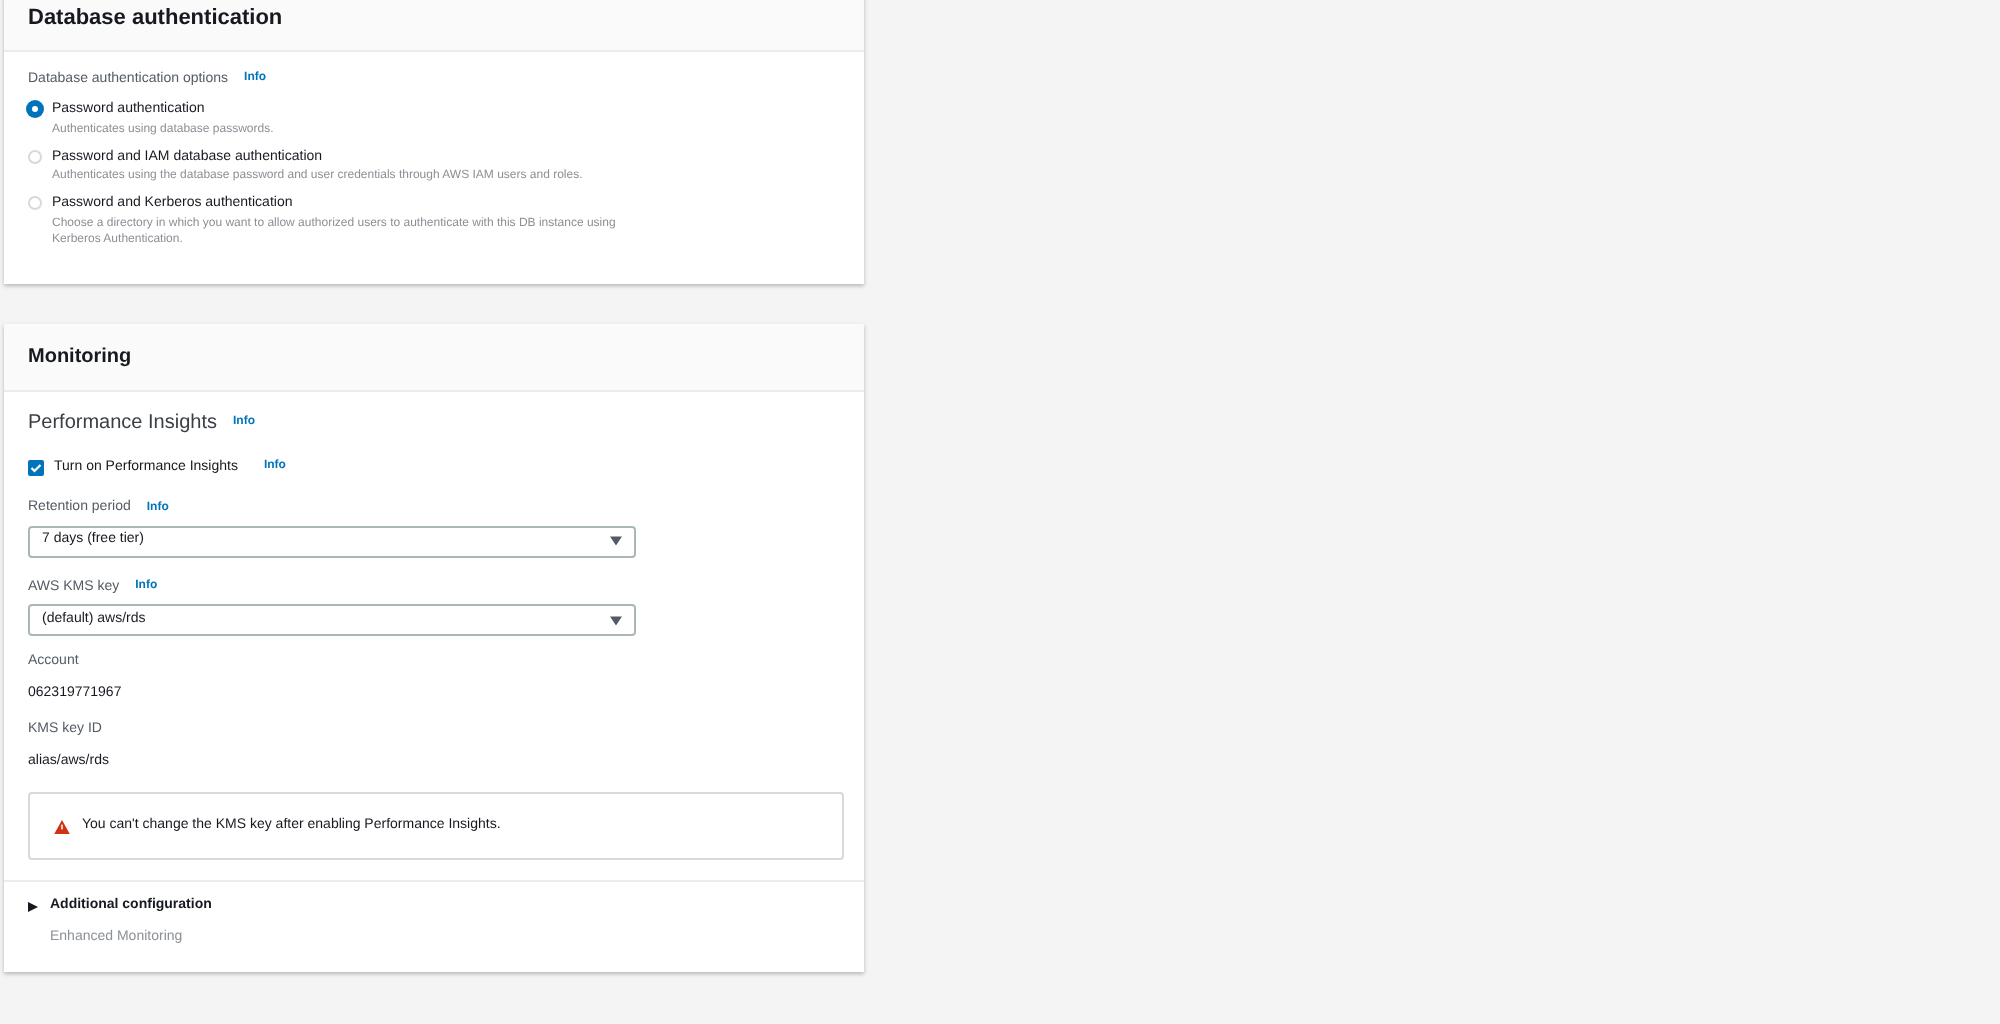 This screenshot has width=2000, height=1024. Describe the element at coordinates (62, 826) in the screenshot. I see `warning-icon` at that location.